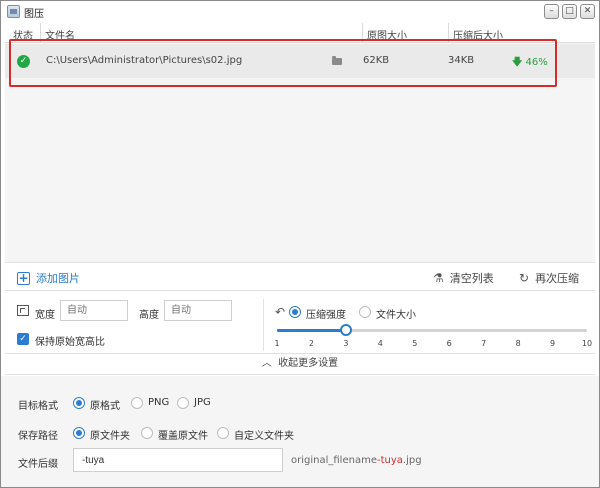  What do you see at coordinates (396, 315) in the screenshot?
I see `file-size-label: 文件大小` at bounding box center [396, 315].